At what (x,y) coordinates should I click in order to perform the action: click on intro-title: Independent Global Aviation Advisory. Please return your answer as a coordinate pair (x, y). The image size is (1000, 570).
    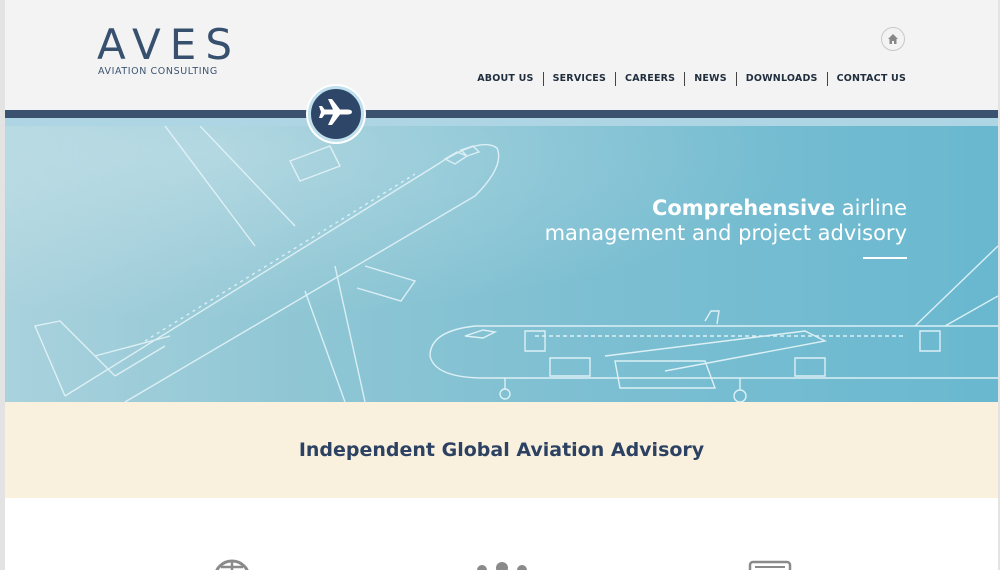
    Looking at the image, I should click on (501, 450).